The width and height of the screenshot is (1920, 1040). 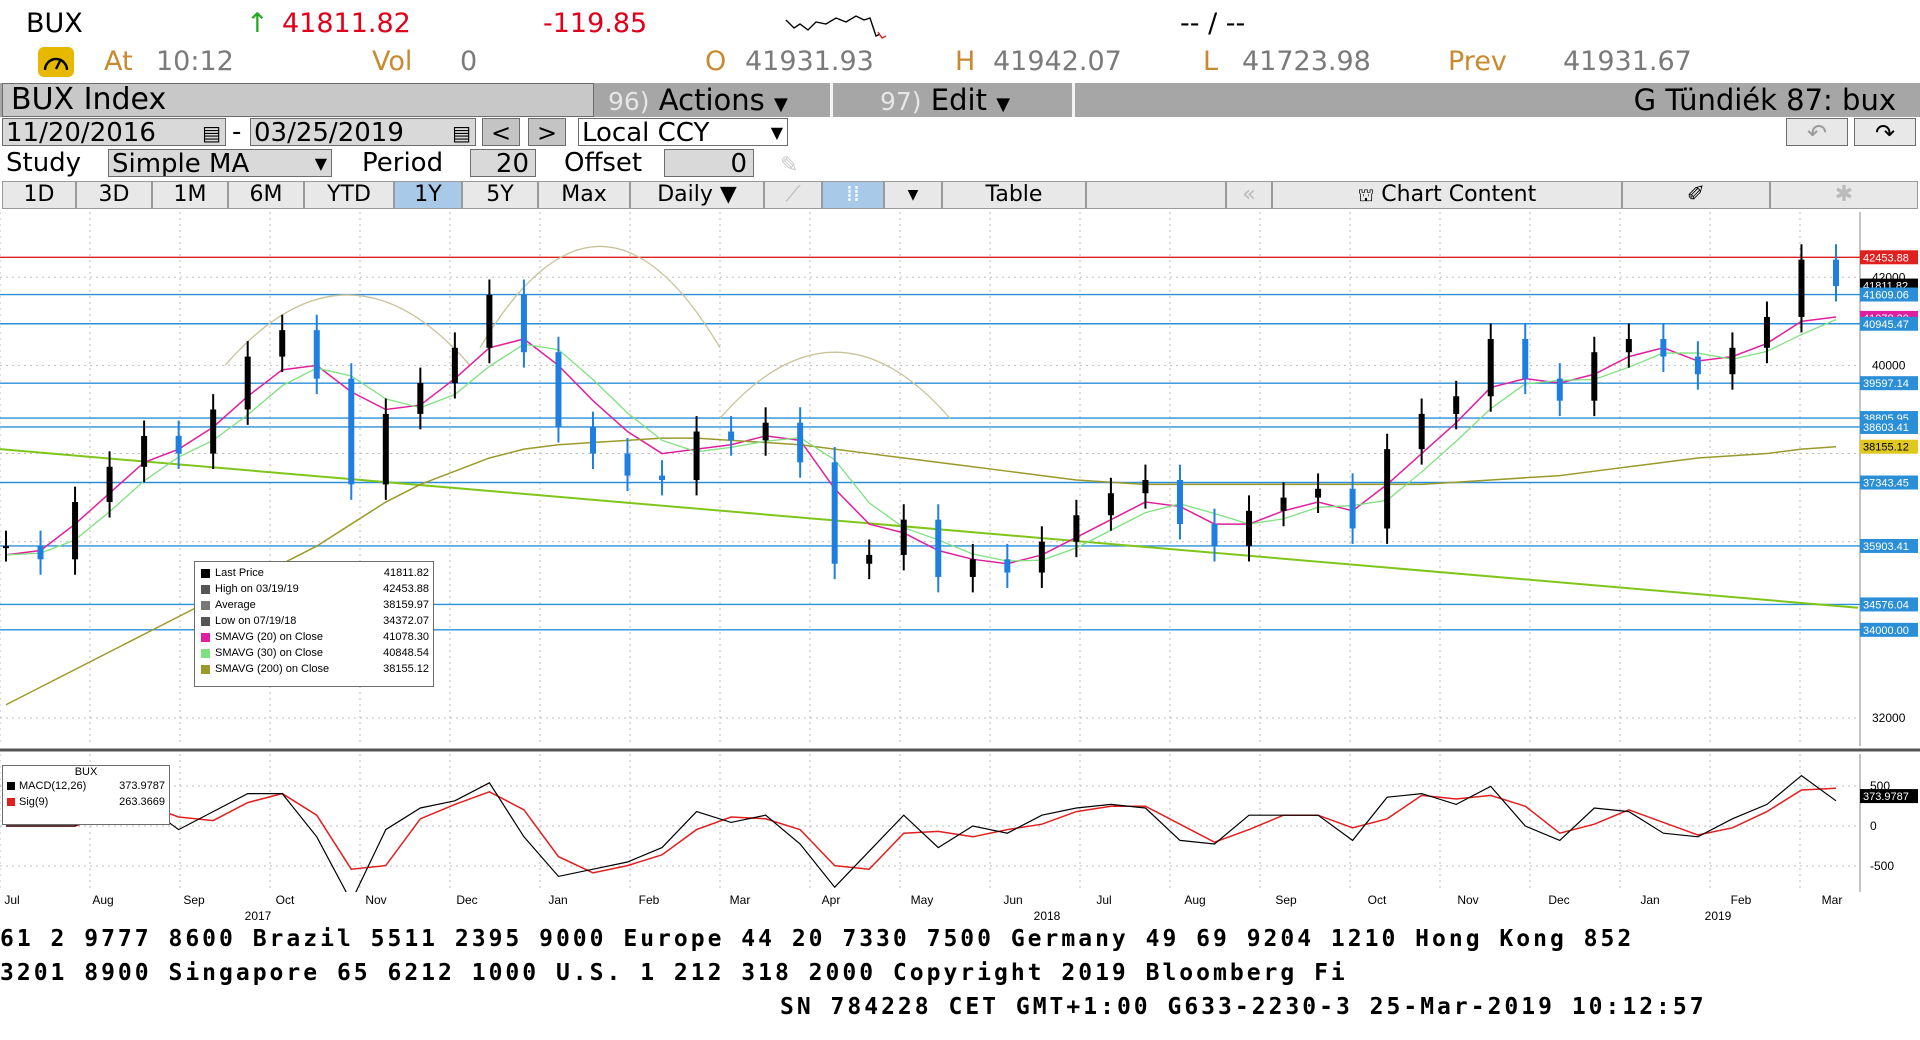 I want to click on price-axis-label: 32000, so click(x=1889, y=718).